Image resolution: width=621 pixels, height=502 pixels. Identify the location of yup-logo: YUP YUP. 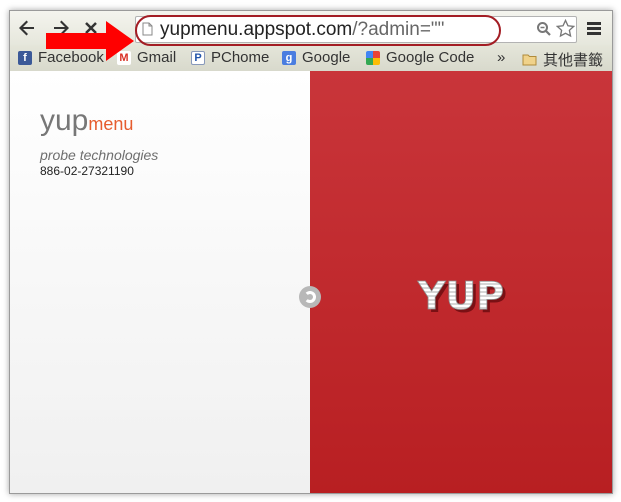
(461, 295).